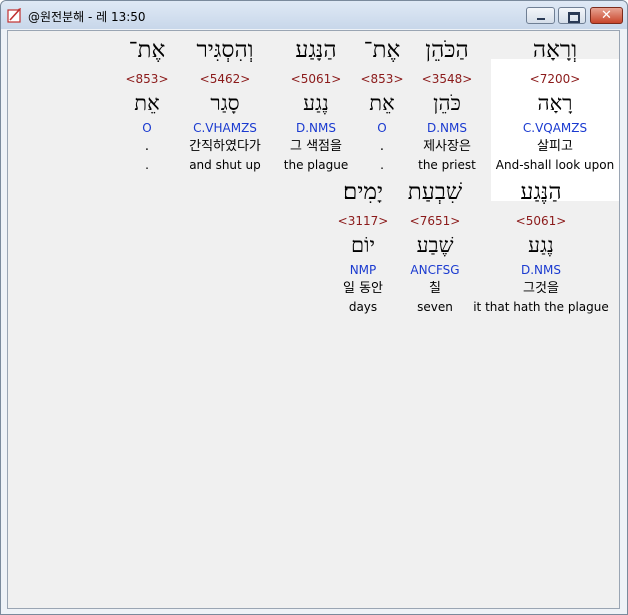 The width and height of the screenshot is (628, 615). Describe the element at coordinates (363, 270) in the screenshot. I see `parsing-code: NMP` at that location.